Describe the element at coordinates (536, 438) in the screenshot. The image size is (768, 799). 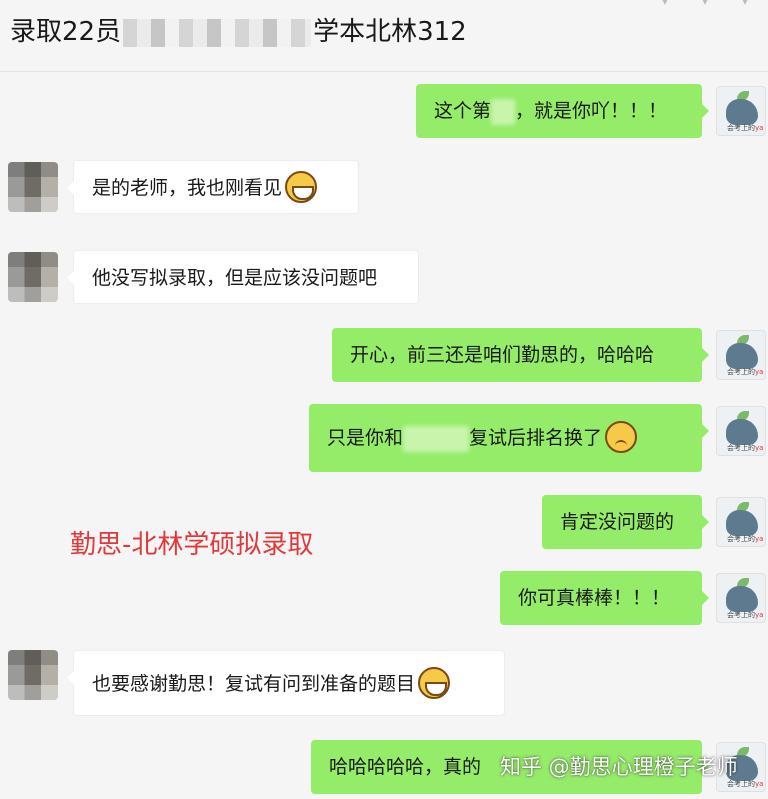
I see `message-text: 复试后排名换了` at that location.